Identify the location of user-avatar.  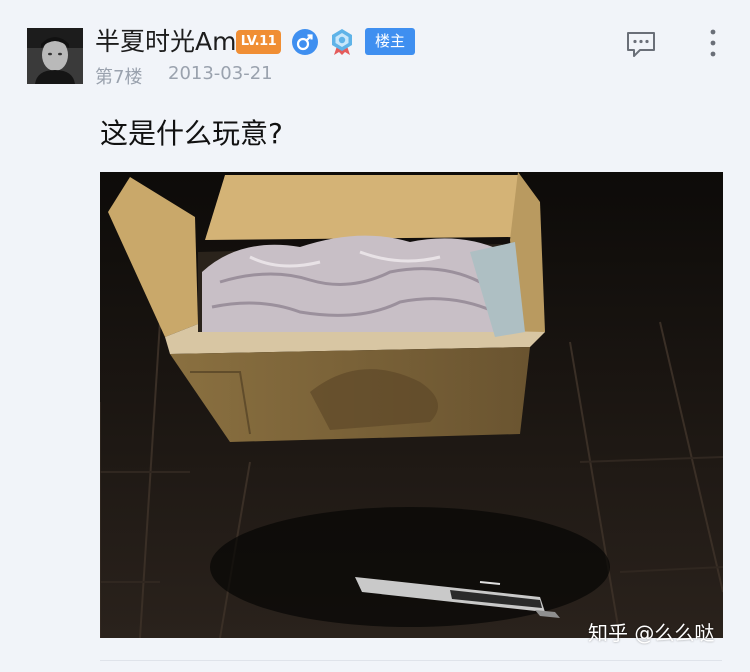
(55, 56).